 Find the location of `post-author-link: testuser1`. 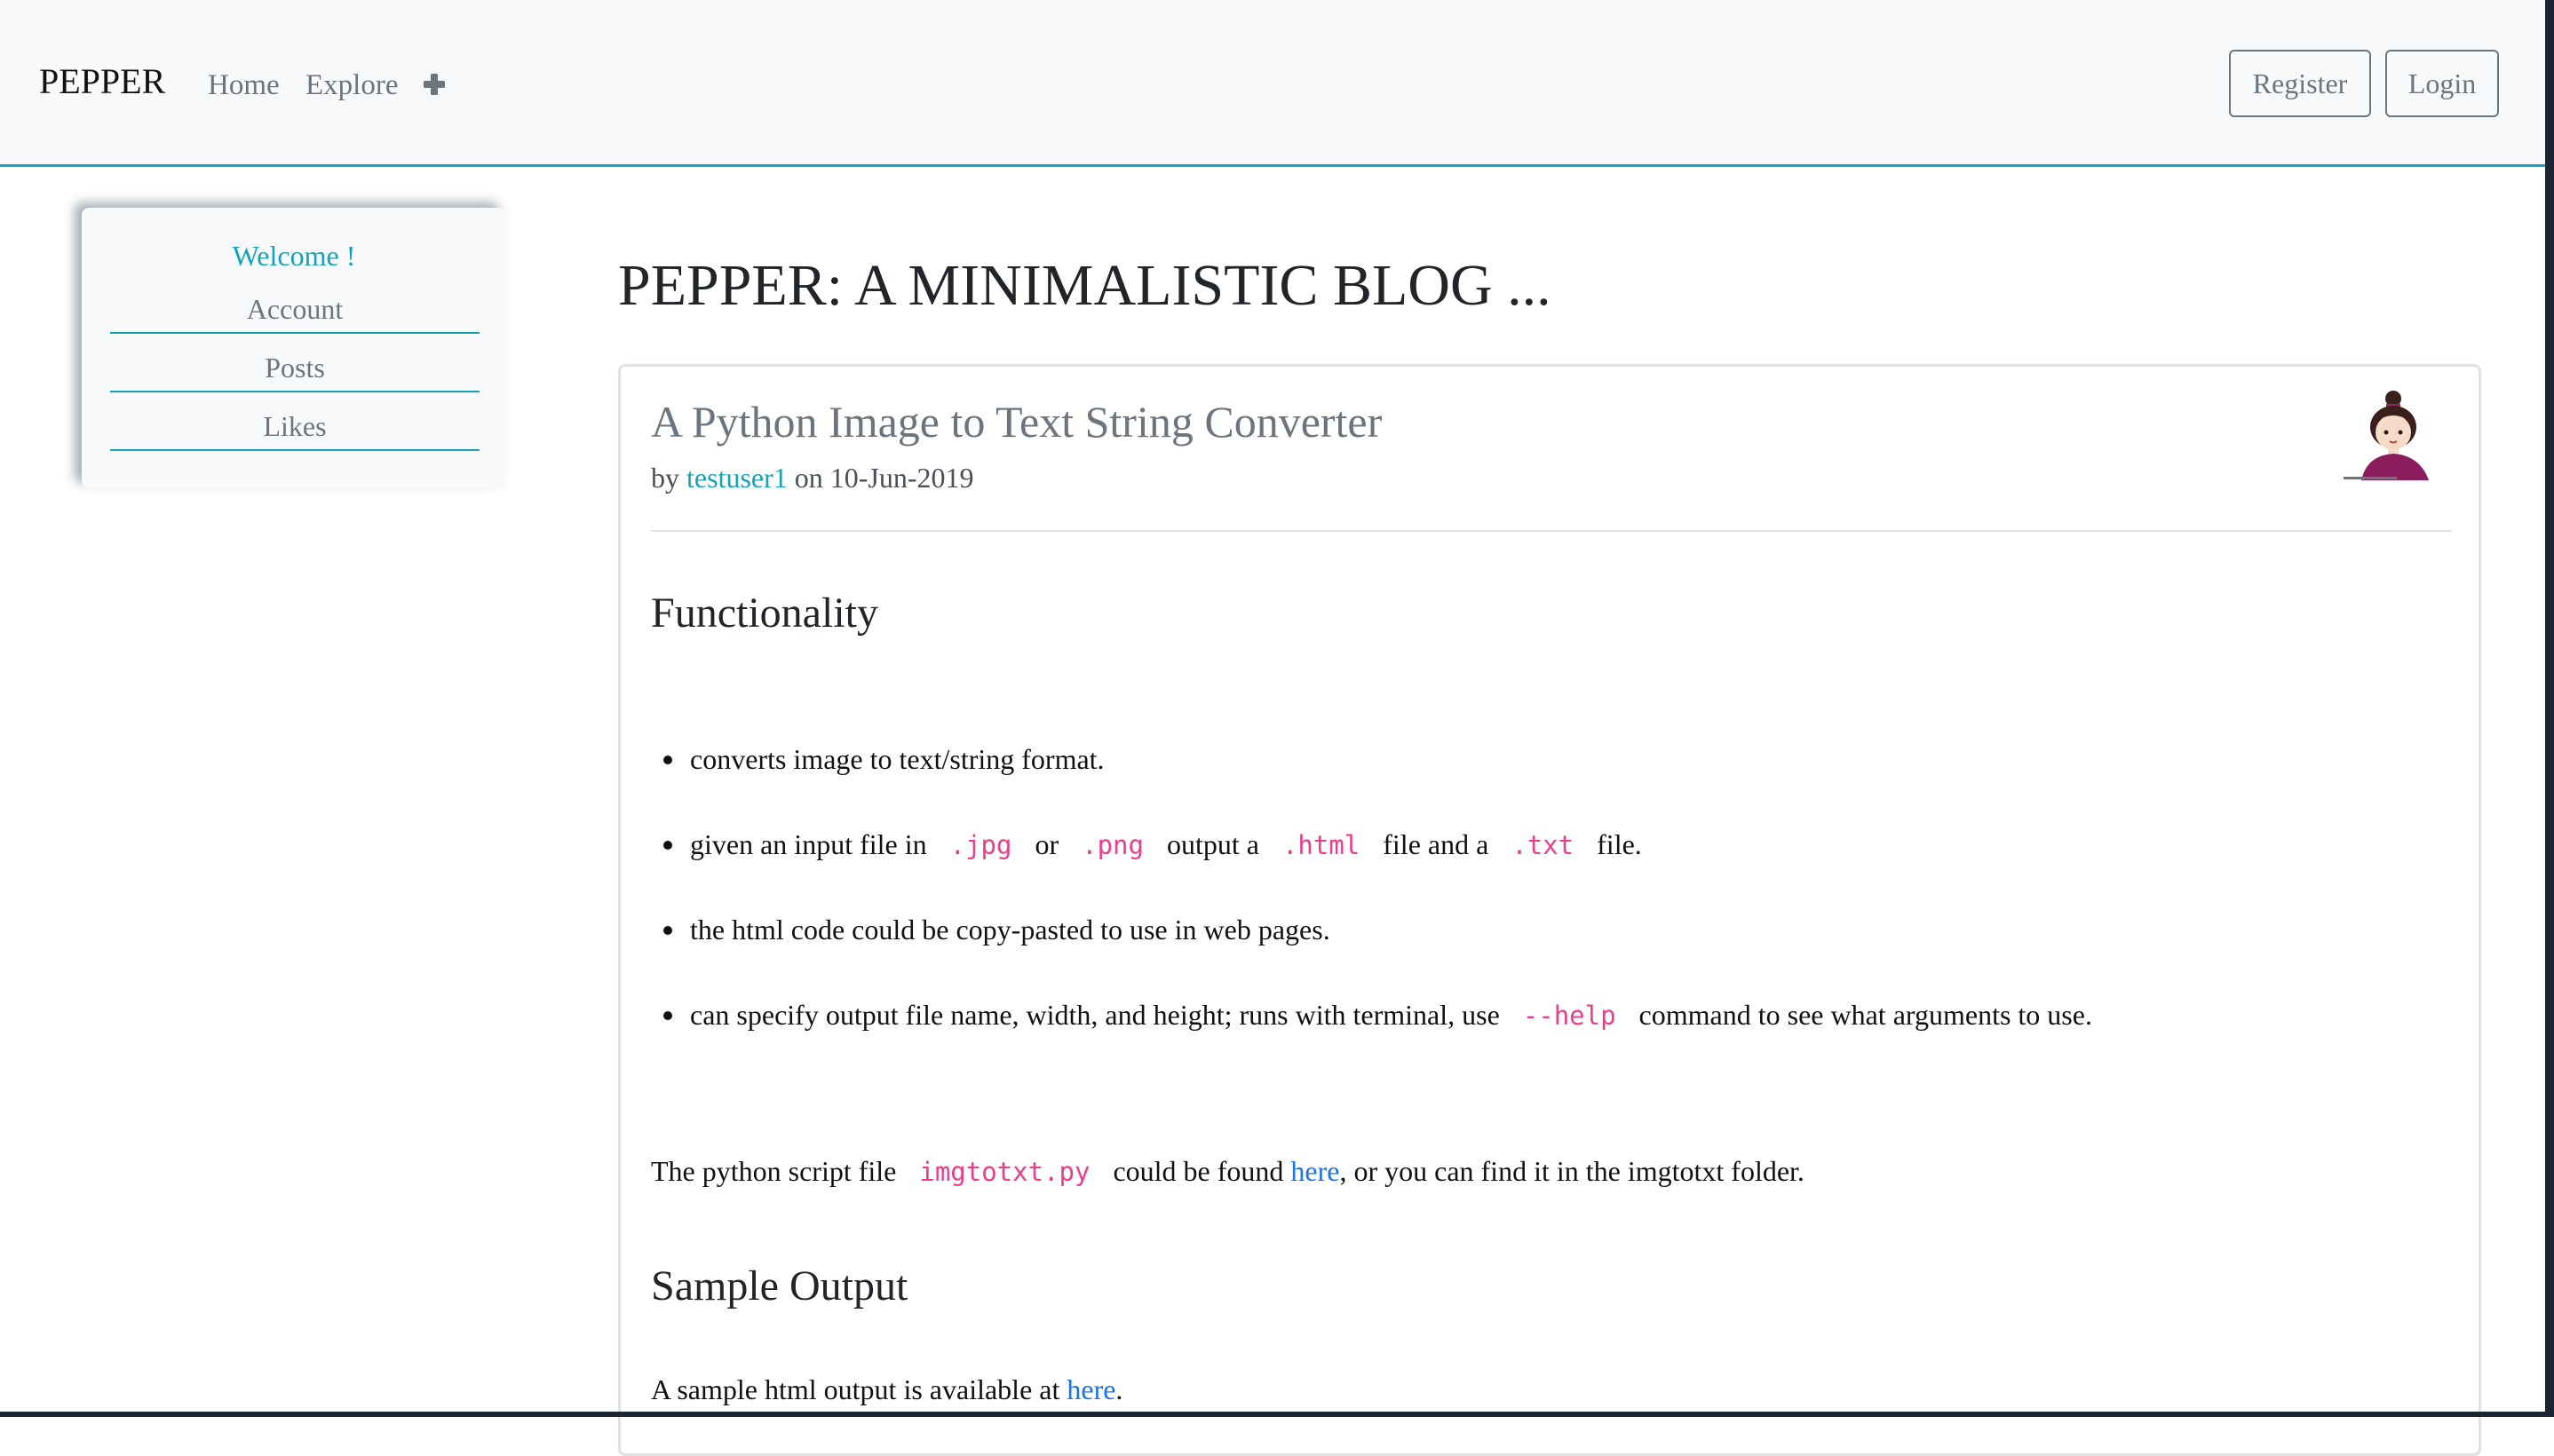

post-author-link: testuser1 is located at coordinates (737, 478).